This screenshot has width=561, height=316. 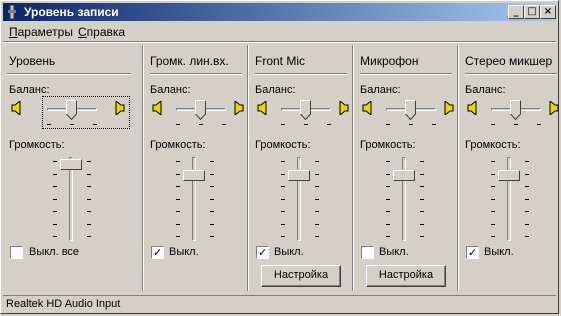 I want to click on close-button: ×, so click(x=548, y=12).